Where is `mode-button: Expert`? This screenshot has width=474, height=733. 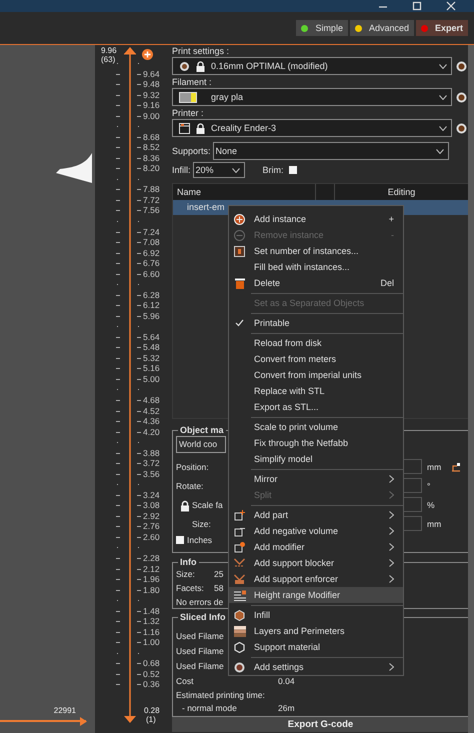 mode-button: Expert is located at coordinates (442, 28).